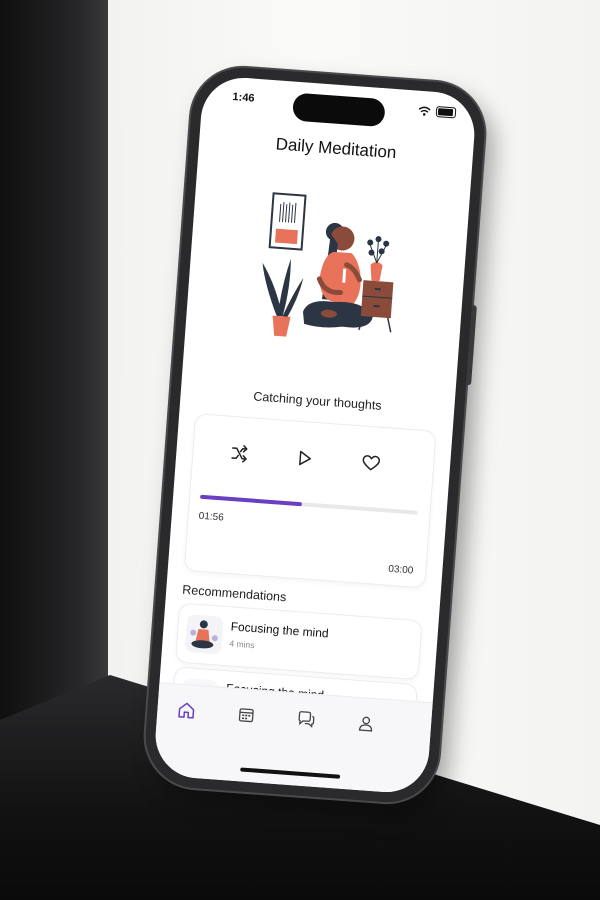 This screenshot has height=900, width=600. I want to click on favorite-button, so click(371, 463).